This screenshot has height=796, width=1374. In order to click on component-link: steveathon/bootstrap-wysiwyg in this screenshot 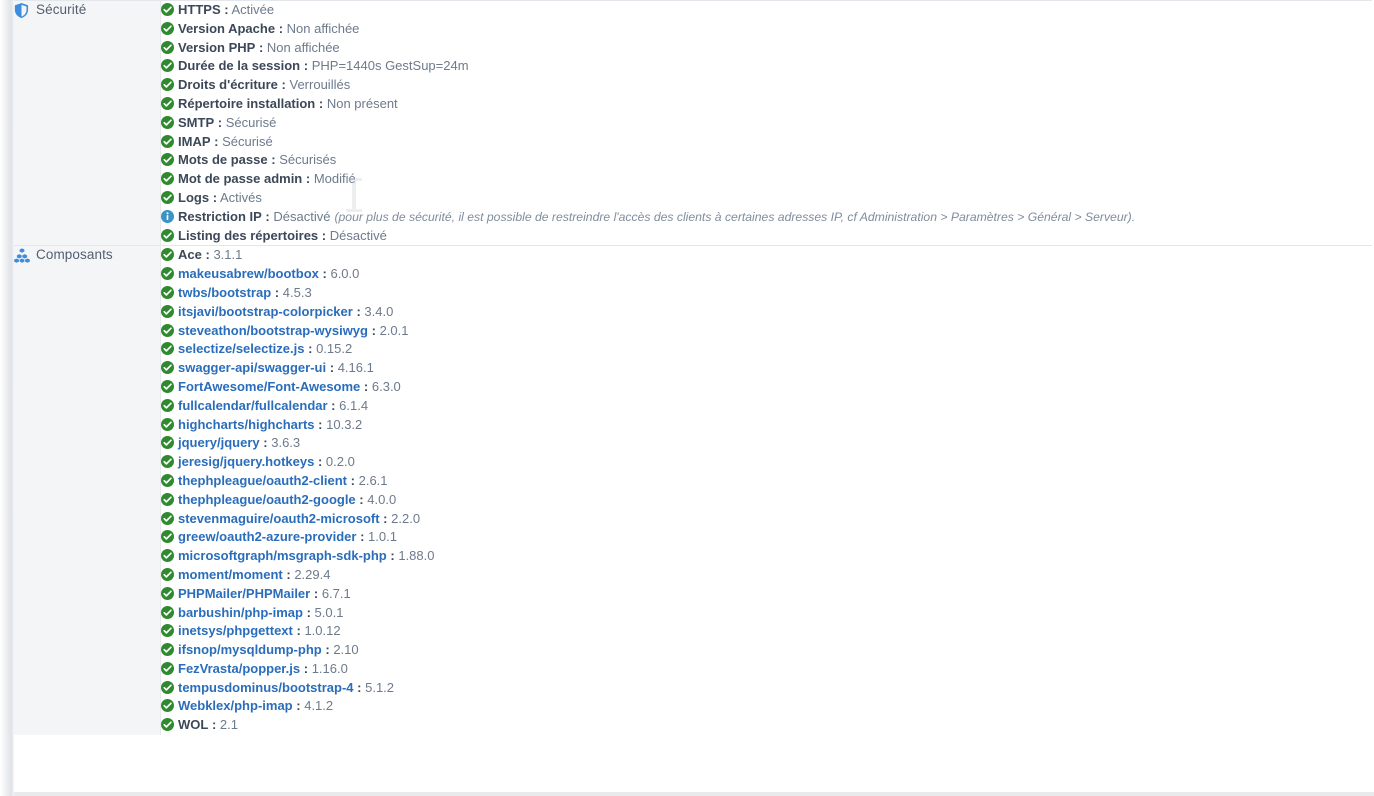, I will do `click(273, 330)`.